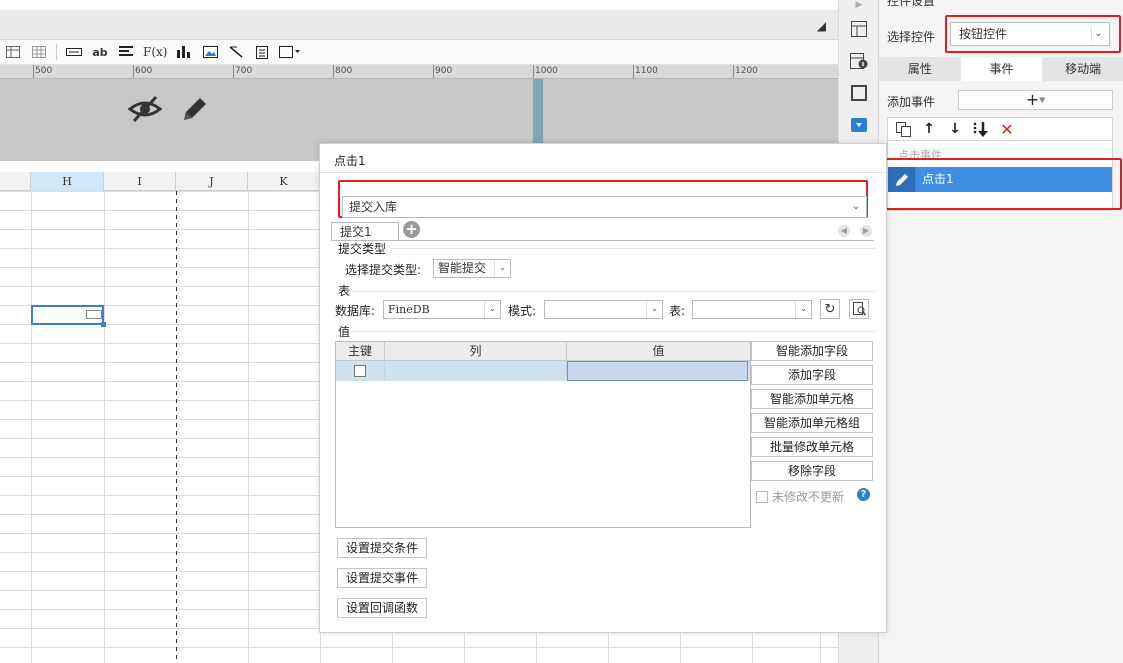 The width and height of the screenshot is (1123, 663). I want to click on dialog-title: 点击1, so click(350, 161).